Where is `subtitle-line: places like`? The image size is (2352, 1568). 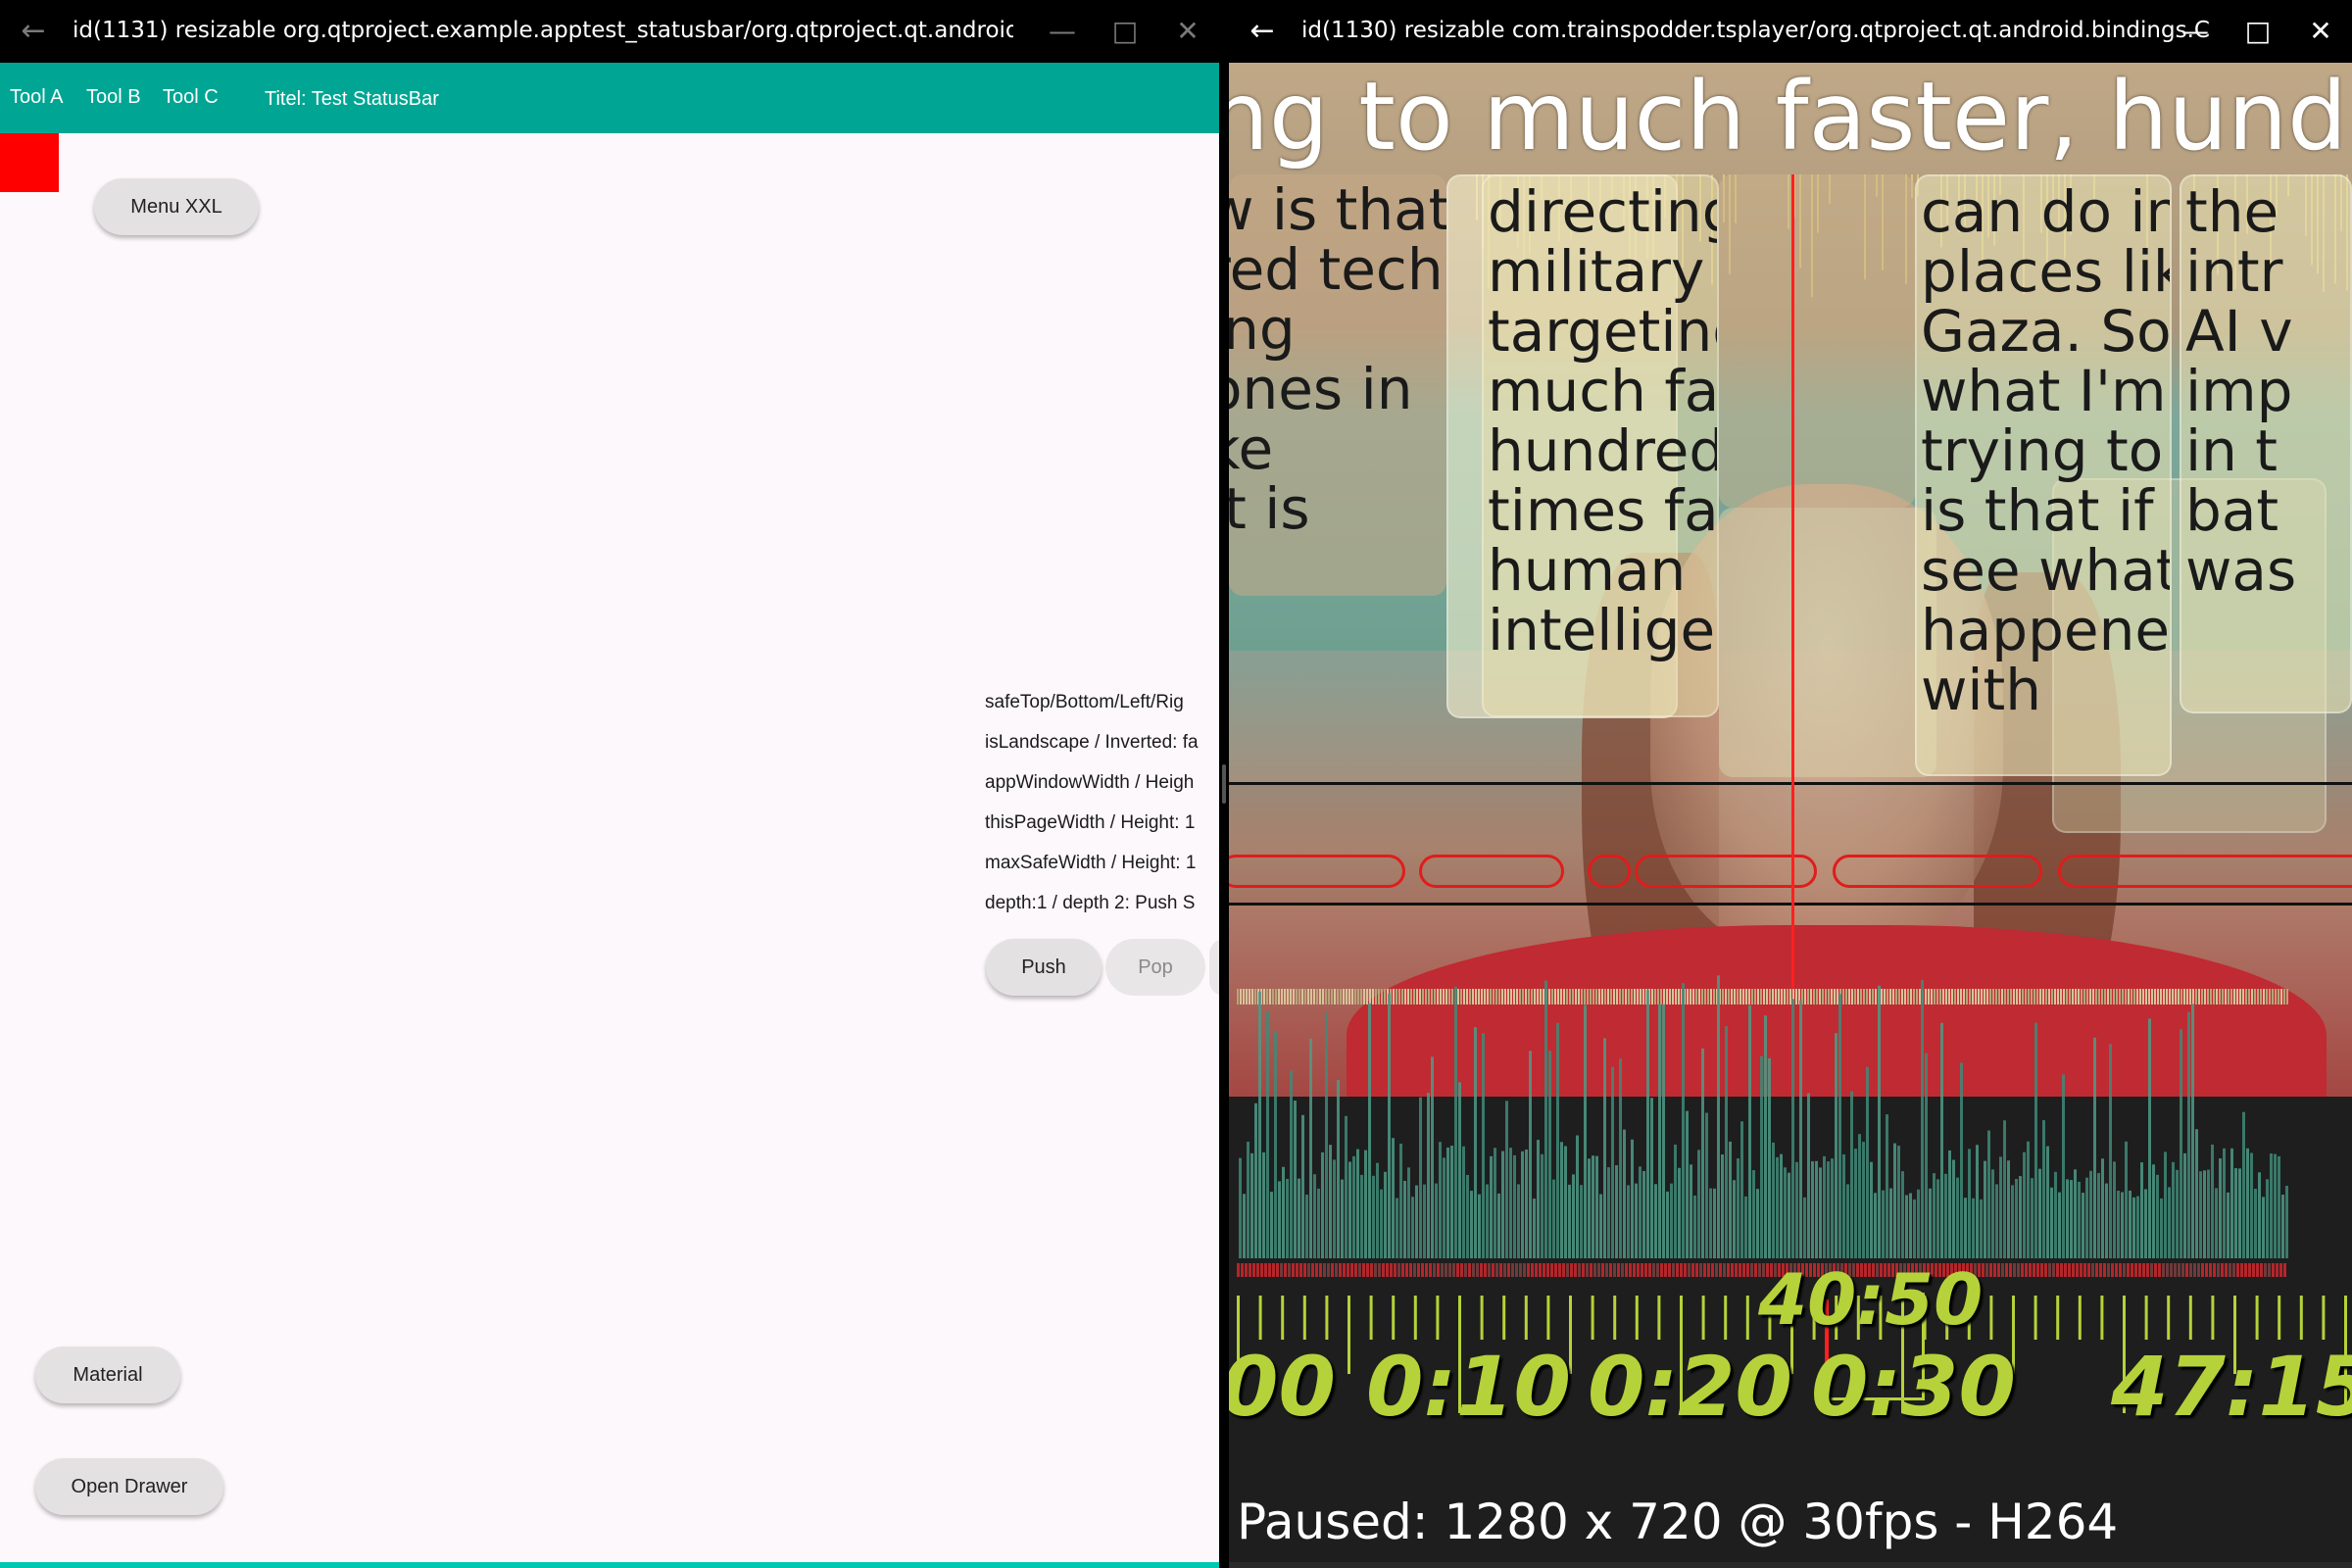 subtitle-line: places like is located at coordinates (2045, 271).